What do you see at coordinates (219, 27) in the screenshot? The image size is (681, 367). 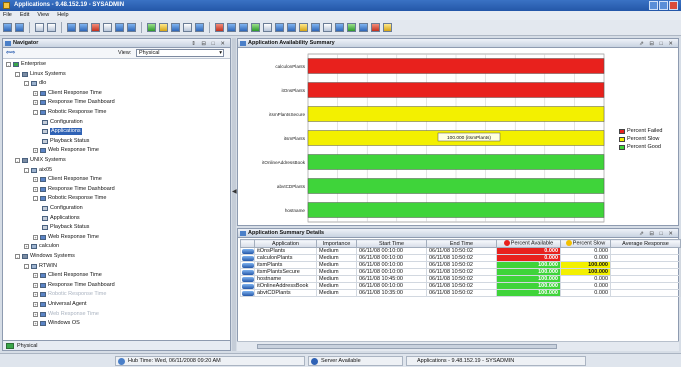 I see `alert-icon` at bounding box center [219, 27].